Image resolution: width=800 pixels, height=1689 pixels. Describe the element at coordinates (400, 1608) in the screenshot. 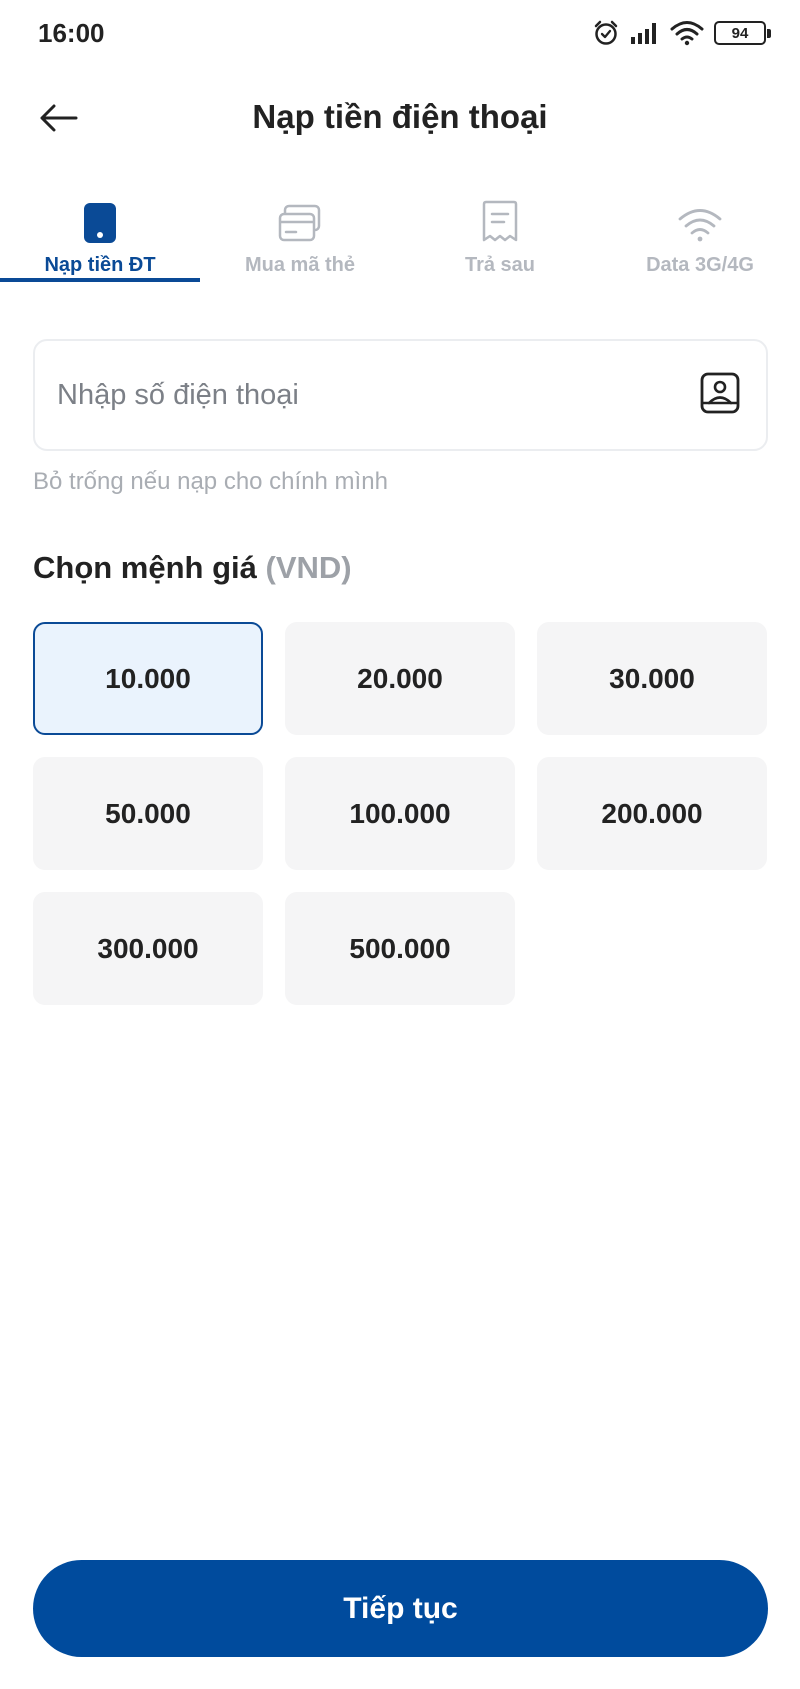

I see `continue-button: Tiếp tục` at that location.